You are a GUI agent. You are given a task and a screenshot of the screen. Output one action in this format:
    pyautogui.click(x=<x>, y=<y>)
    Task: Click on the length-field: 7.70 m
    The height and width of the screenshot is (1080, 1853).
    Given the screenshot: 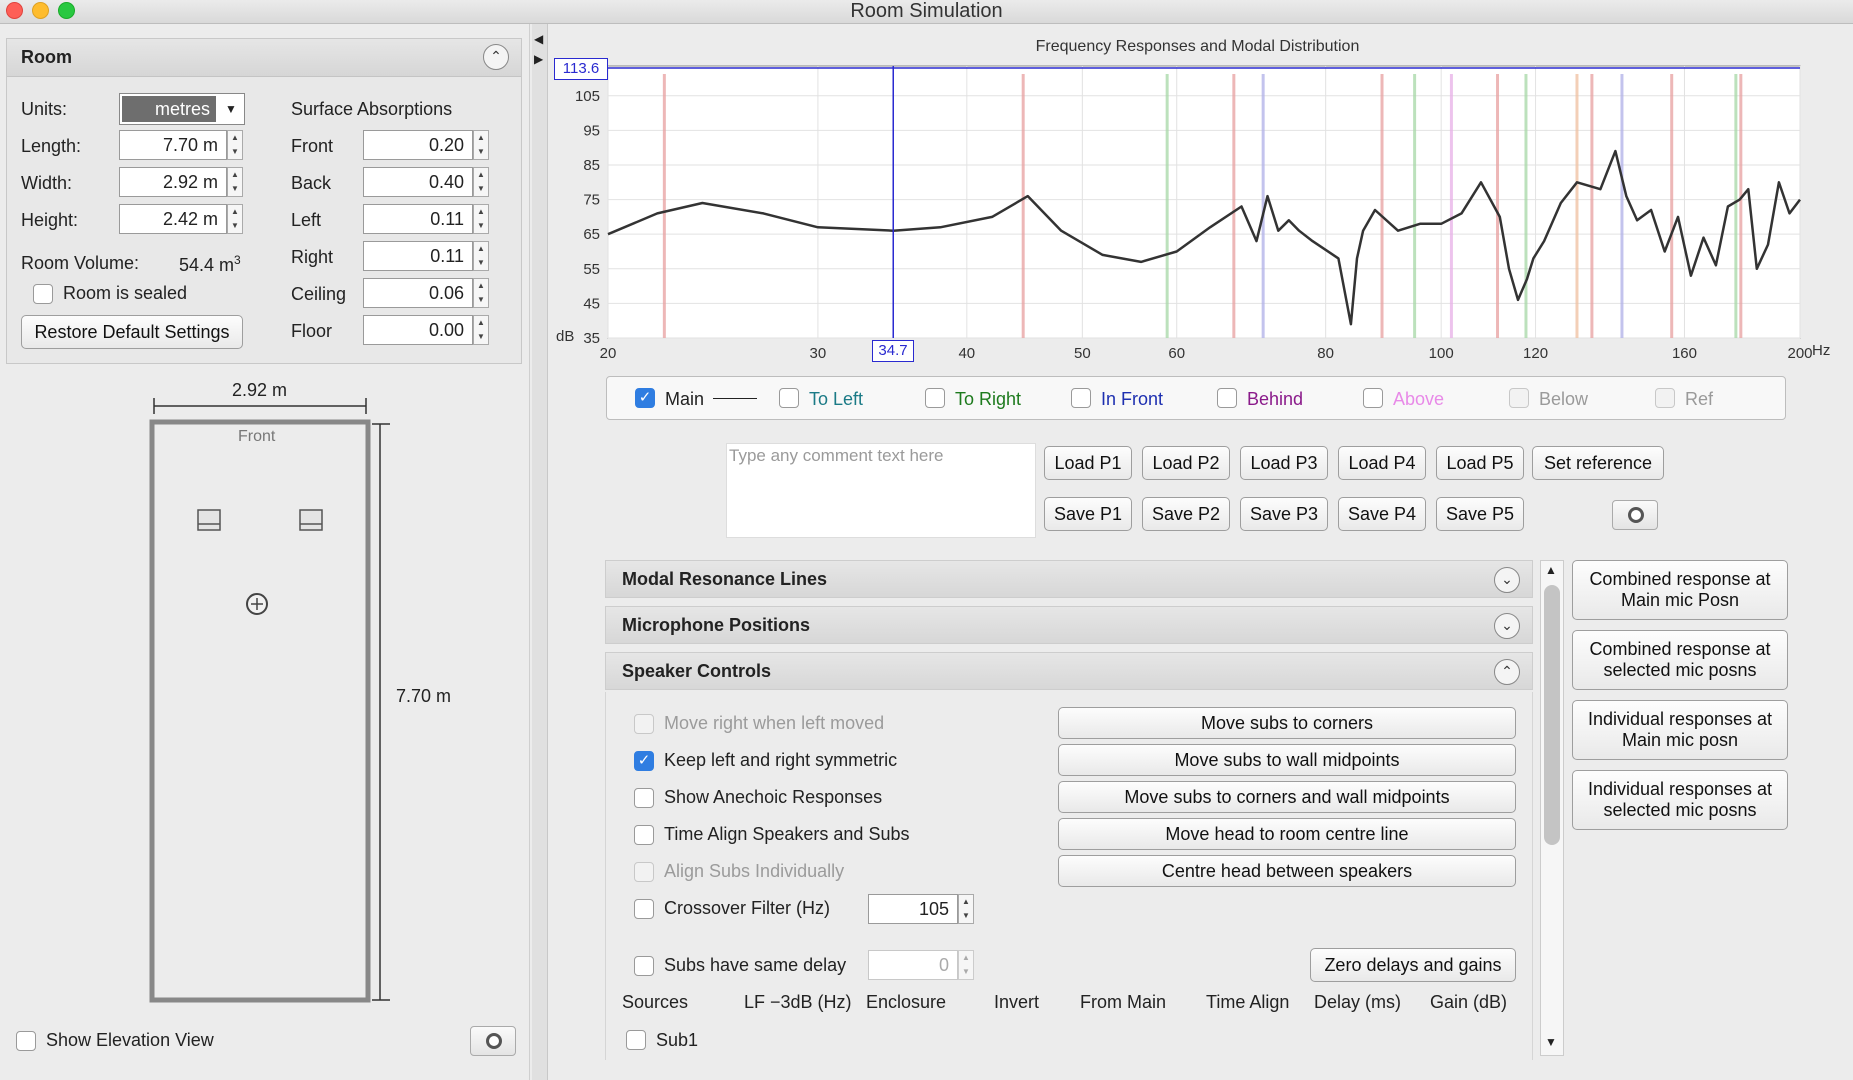 What is the action you would take?
    pyautogui.click(x=173, y=145)
    